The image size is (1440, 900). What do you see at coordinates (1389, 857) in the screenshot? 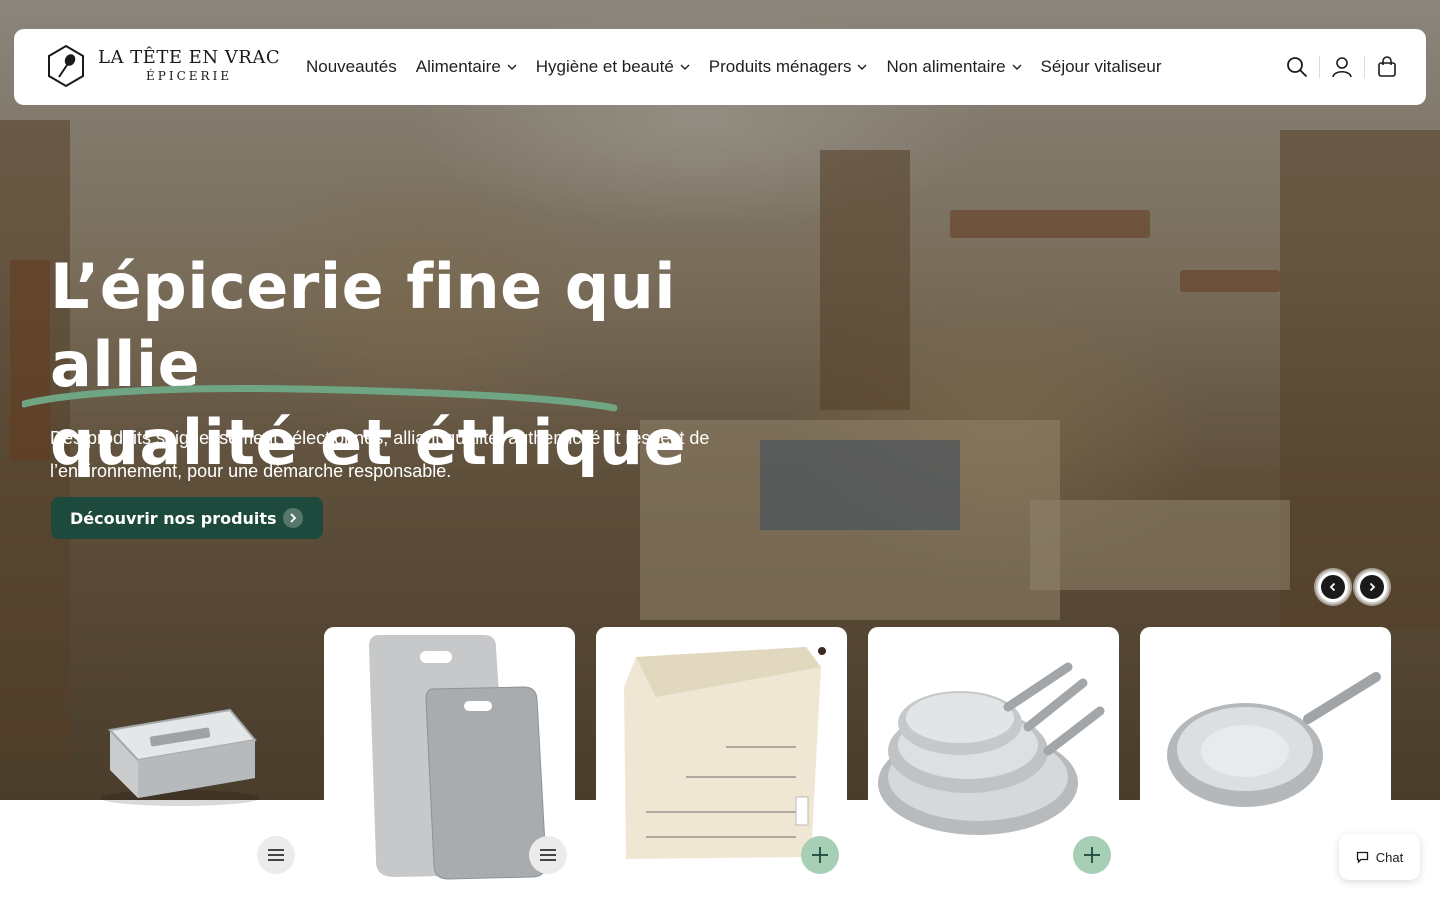
I see `chat-label: Chat` at bounding box center [1389, 857].